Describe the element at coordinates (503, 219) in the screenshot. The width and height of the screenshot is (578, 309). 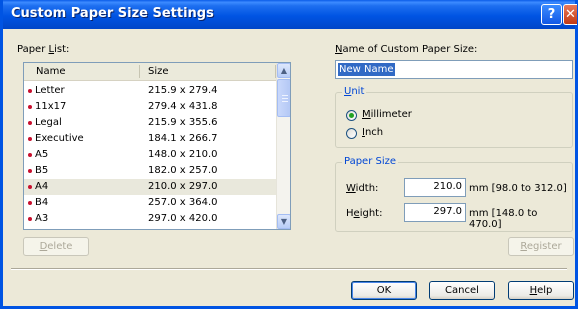
I see `height-range: mm [148.0 to 470.0]` at that location.